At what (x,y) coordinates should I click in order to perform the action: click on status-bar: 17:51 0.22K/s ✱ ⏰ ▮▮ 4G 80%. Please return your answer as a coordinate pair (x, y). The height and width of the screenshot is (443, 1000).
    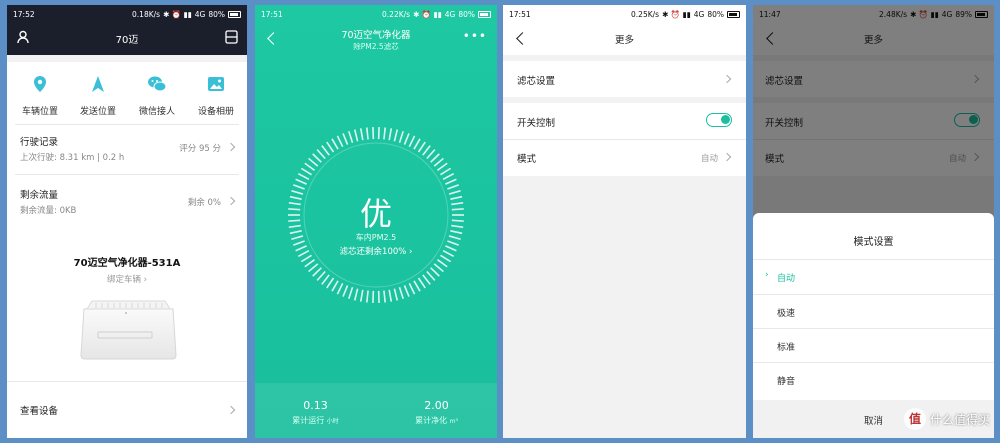
    Looking at the image, I should click on (376, 14).